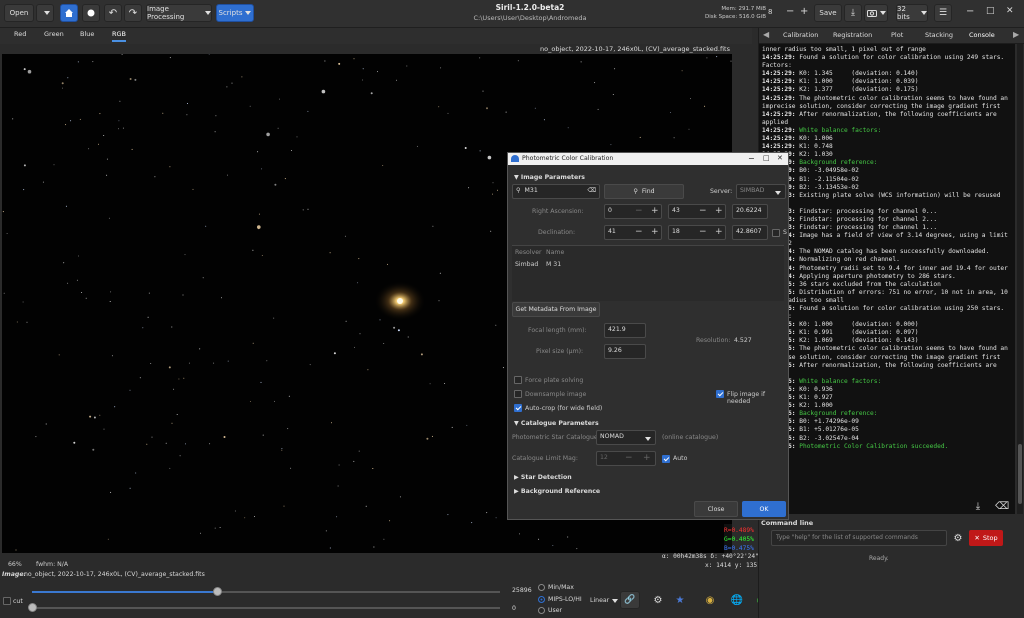 Image resolution: width=1024 pixels, height=618 pixels. I want to click on force-plate-checkbox, so click(518, 380).